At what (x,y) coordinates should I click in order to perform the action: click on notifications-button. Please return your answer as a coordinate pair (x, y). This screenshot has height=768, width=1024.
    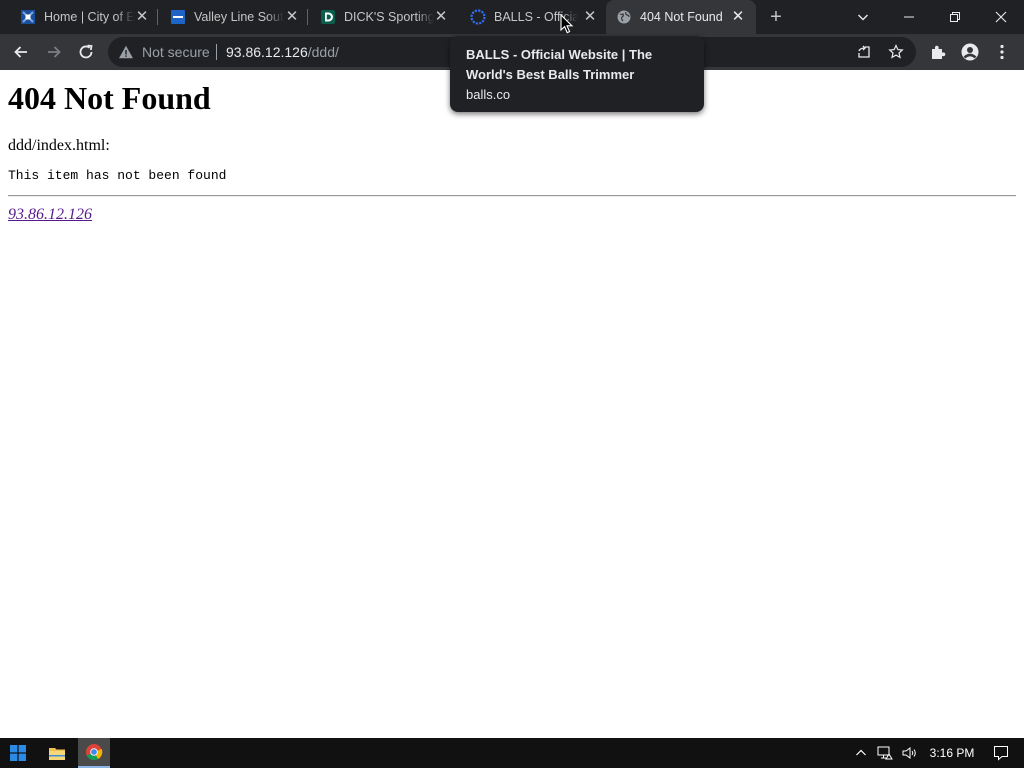
    Looking at the image, I should click on (1001, 753).